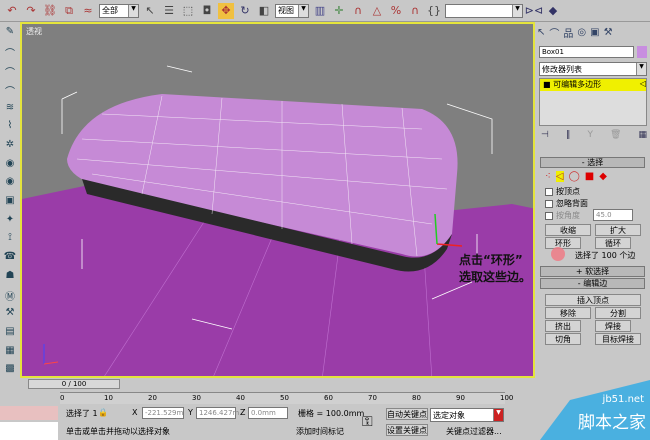 The image size is (650, 440). Describe the element at coordinates (103, 412) in the screenshot. I see `lock-icon: 🔒` at that location.